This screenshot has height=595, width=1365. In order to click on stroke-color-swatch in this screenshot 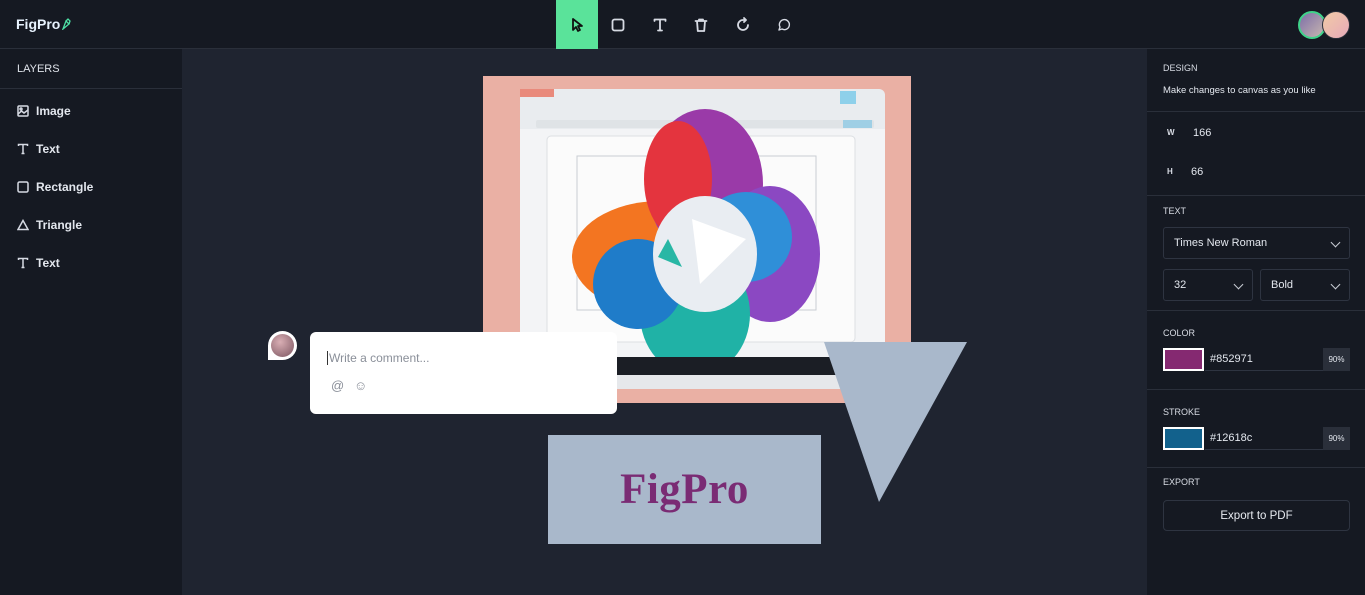, I will do `click(1183, 438)`.